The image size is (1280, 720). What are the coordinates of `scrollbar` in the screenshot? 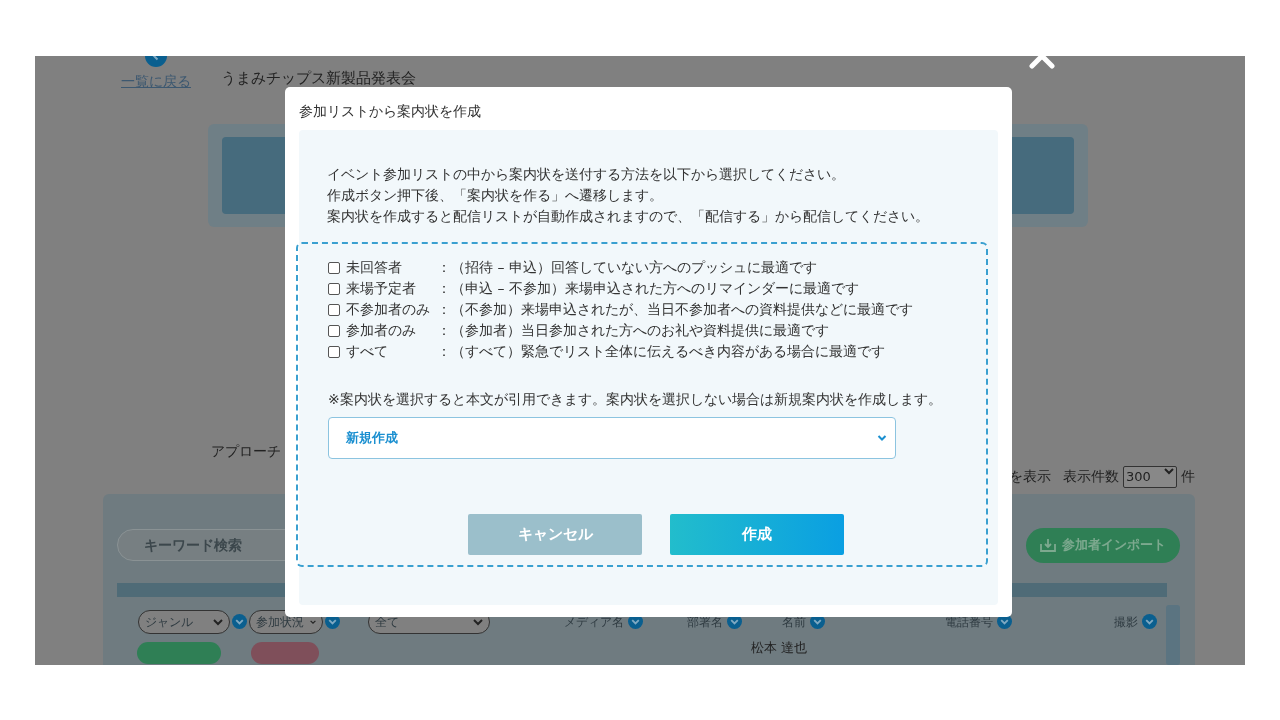 It's located at (1173, 635).